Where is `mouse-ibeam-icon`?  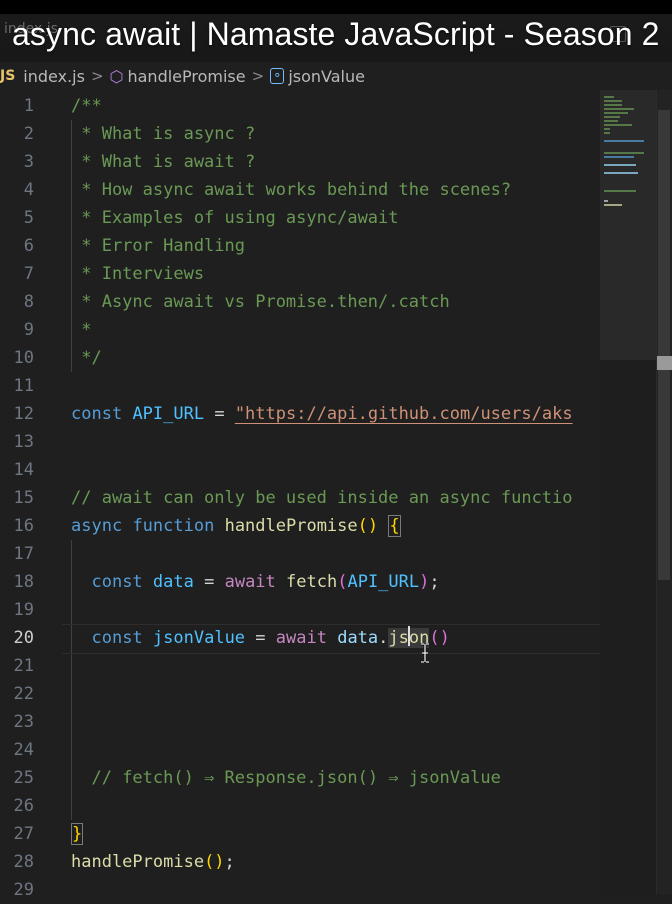 mouse-ibeam-icon is located at coordinates (425, 653).